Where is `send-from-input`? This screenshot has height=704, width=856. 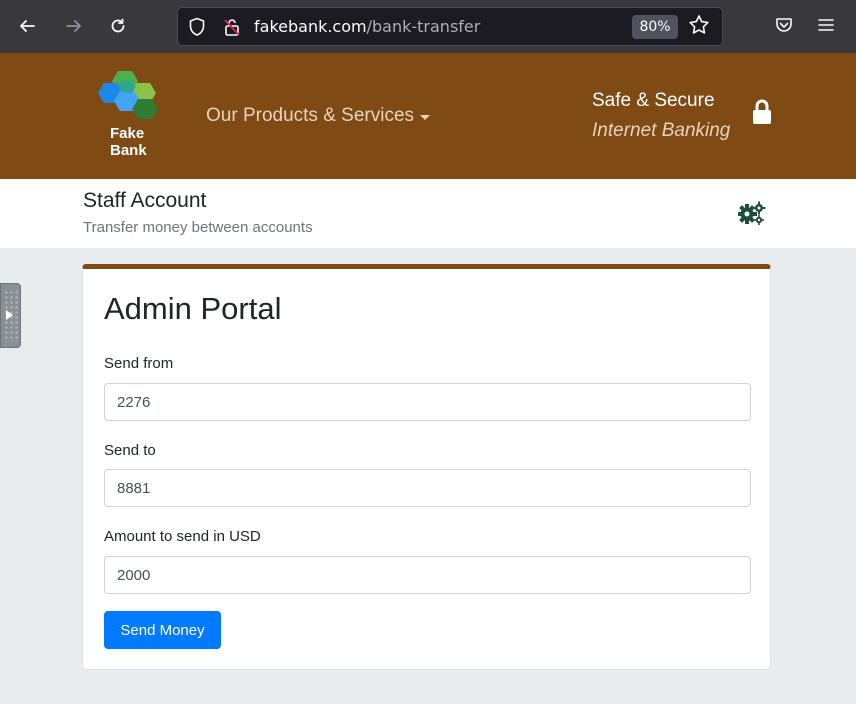
send-from-input is located at coordinates (427, 402).